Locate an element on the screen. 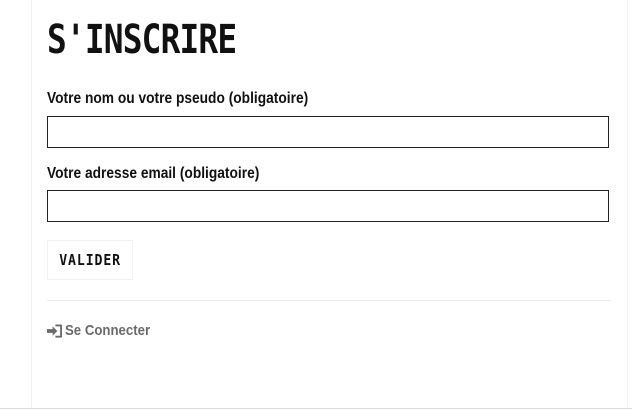 The height and width of the screenshot is (411, 632). sign-in-icon is located at coordinates (54, 330).